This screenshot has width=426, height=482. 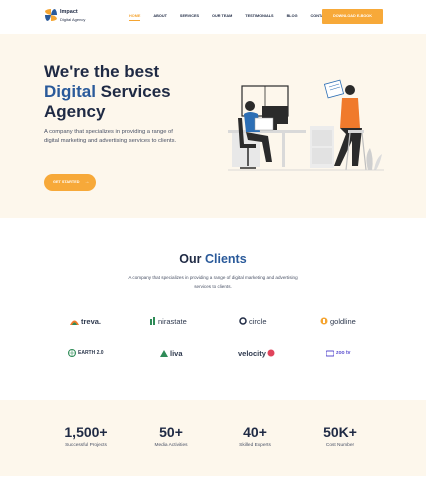 I want to click on hero-title-accent: Digital, so click(x=70, y=91).